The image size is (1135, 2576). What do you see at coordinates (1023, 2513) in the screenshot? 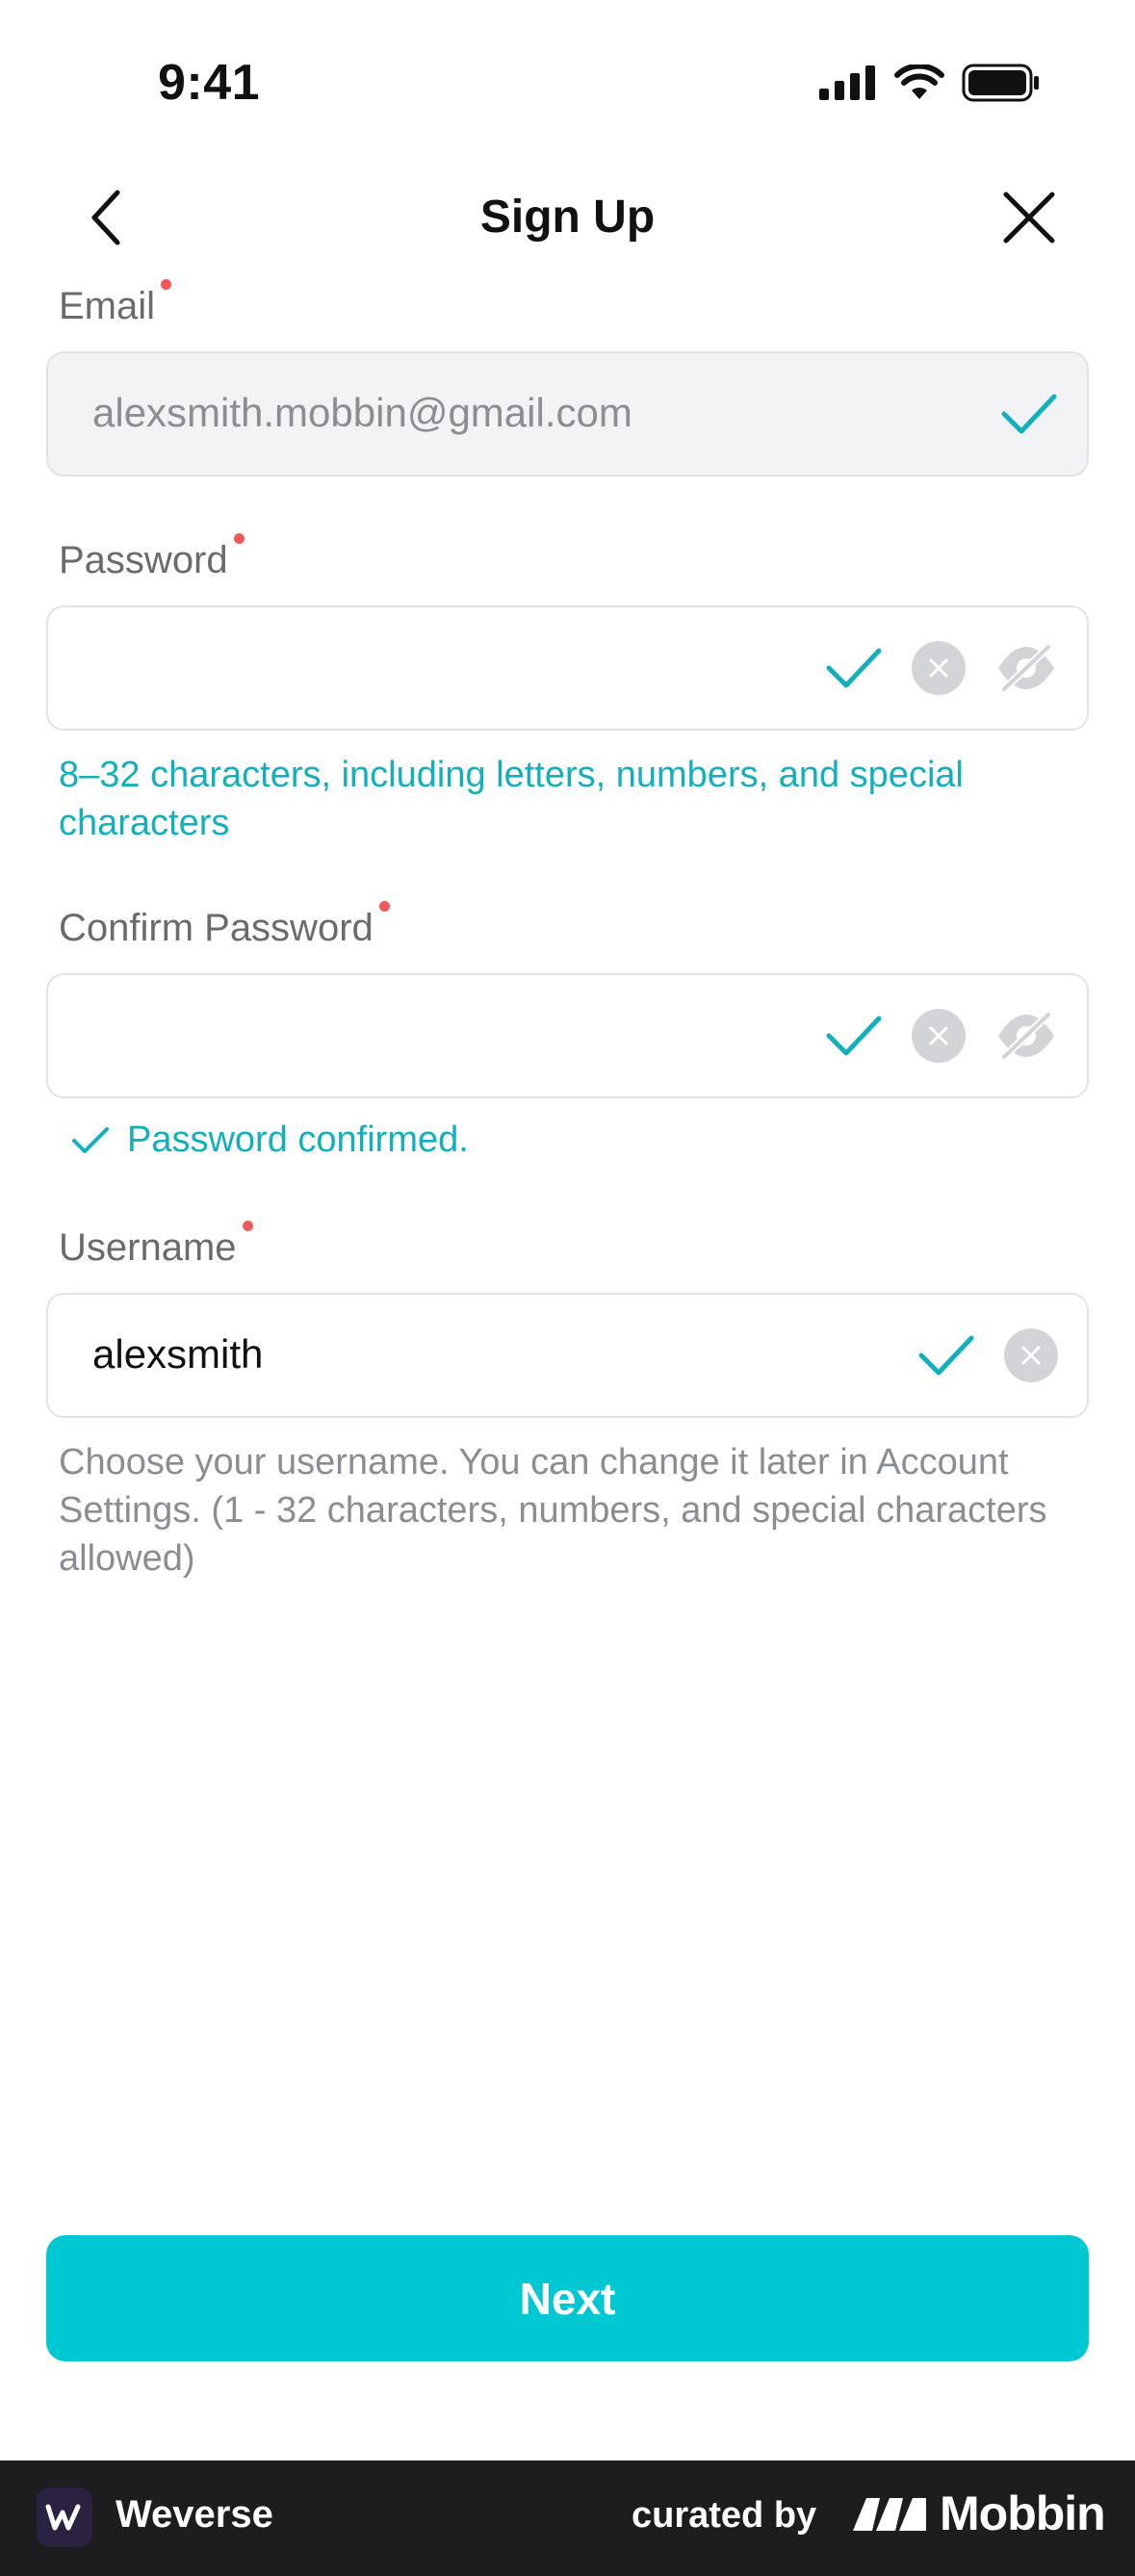
I see `mobbin-text: Mobbin` at bounding box center [1023, 2513].